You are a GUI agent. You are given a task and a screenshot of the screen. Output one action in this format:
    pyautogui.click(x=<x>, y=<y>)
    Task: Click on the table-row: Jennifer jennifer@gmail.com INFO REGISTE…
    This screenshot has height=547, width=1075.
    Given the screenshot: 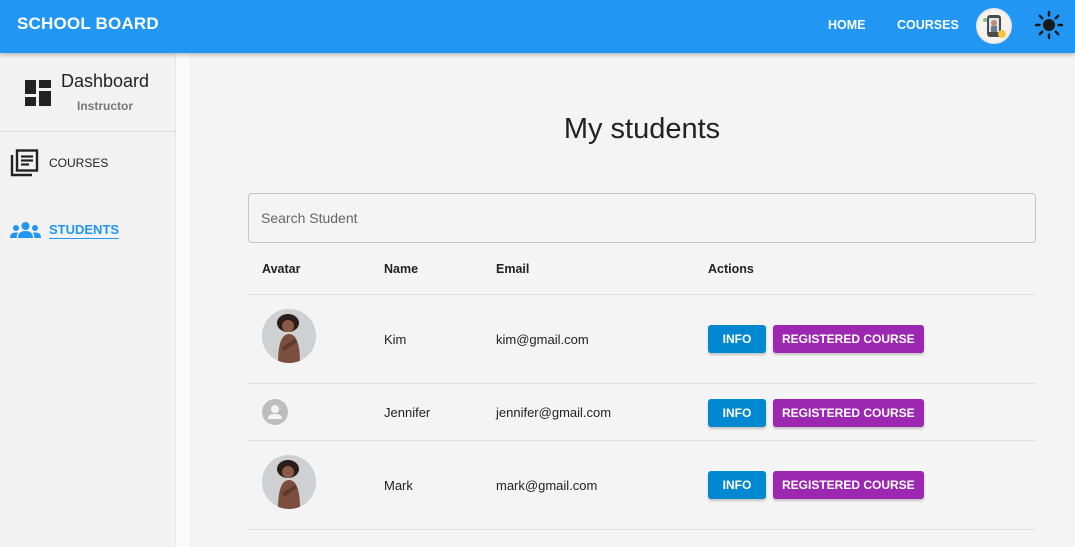 What is the action you would take?
    pyautogui.click(x=642, y=412)
    